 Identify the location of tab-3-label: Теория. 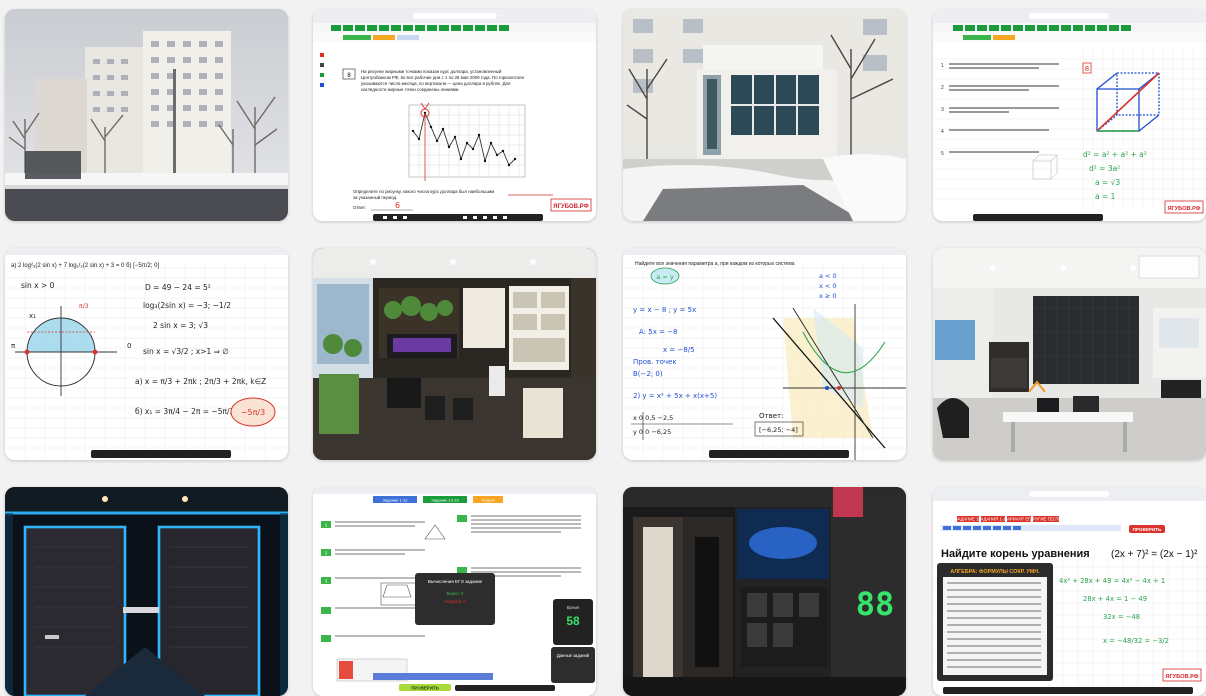
(487, 500).